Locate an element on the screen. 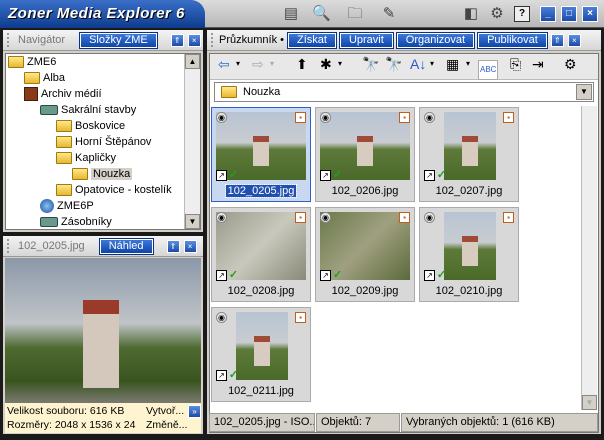 This screenshot has width=604, height=440. status-count: Objektů: 7 is located at coordinates (358, 422).